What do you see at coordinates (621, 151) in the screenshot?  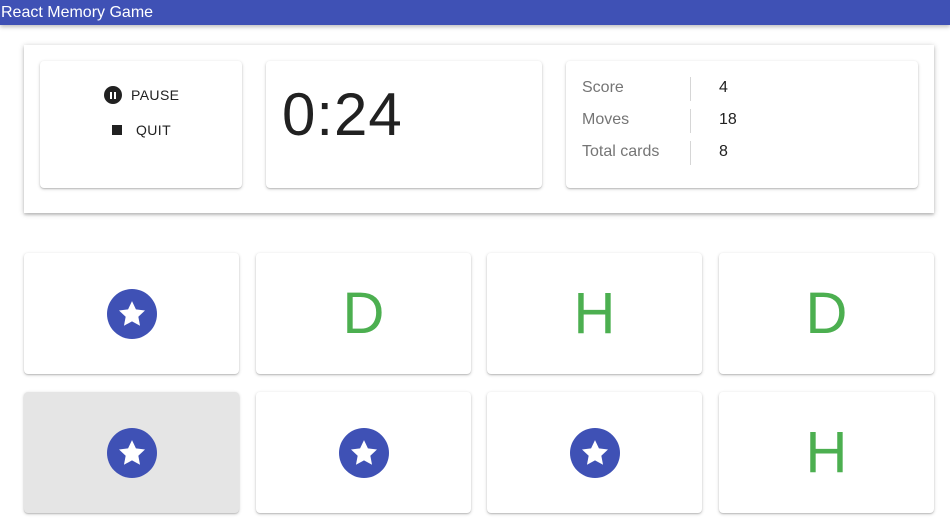 I see `stat-label: Total cards` at bounding box center [621, 151].